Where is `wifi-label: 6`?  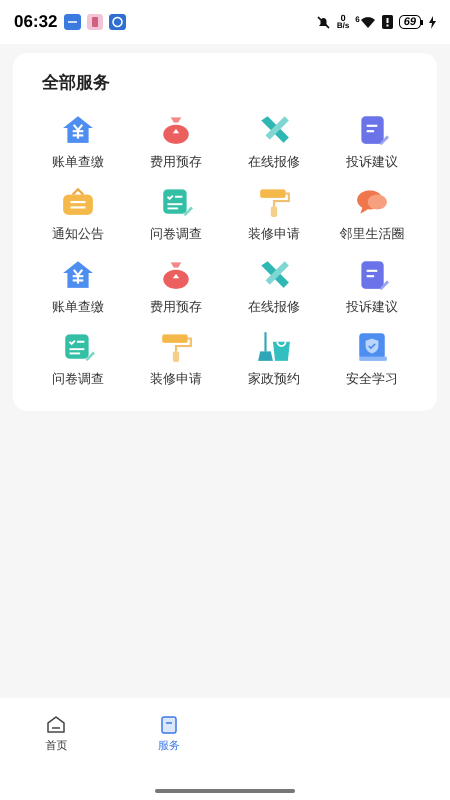
wifi-label: 6 is located at coordinates (357, 20).